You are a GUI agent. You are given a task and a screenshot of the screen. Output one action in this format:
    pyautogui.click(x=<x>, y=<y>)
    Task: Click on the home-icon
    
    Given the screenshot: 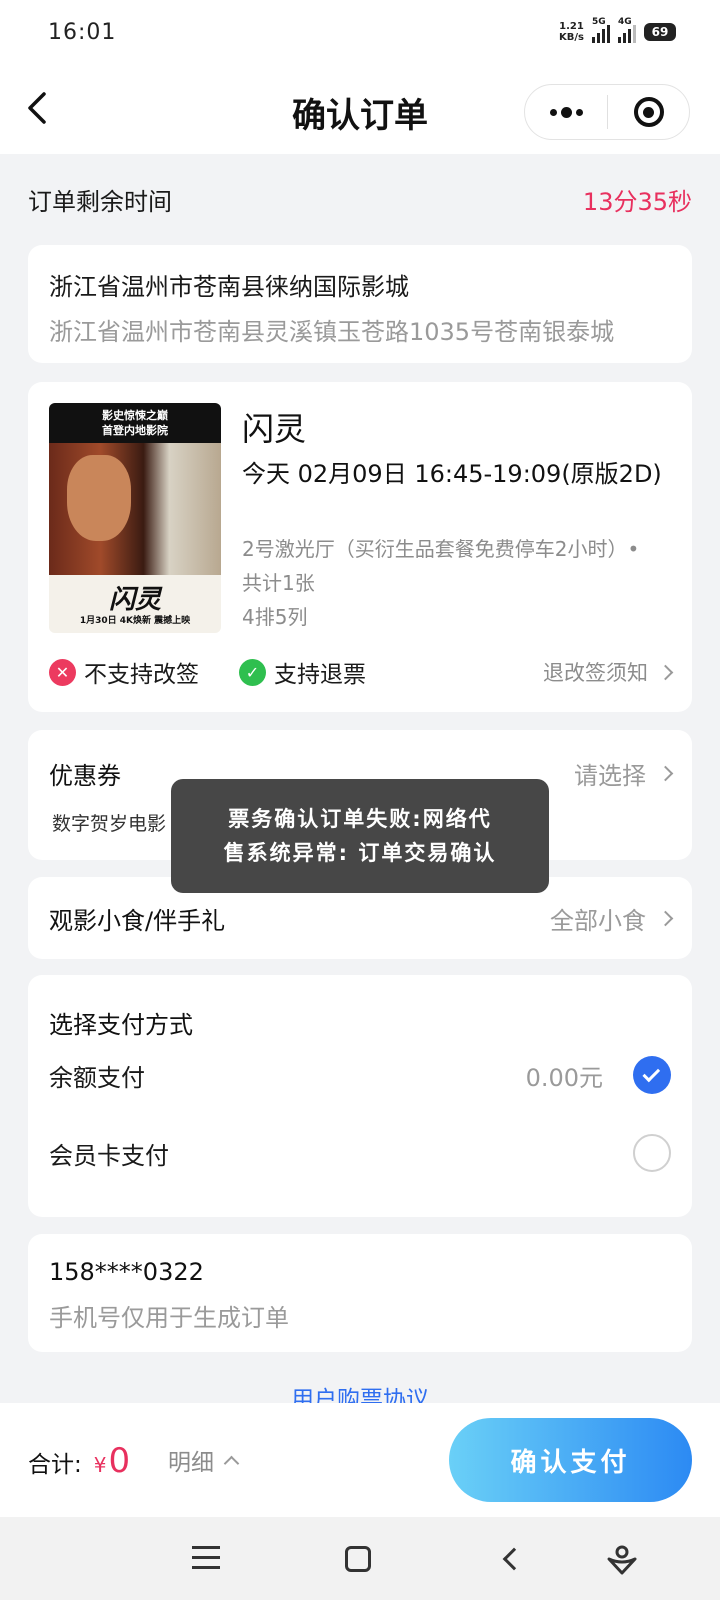 What is the action you would take?
    pyautogui.click(x=358, y=1559)
    